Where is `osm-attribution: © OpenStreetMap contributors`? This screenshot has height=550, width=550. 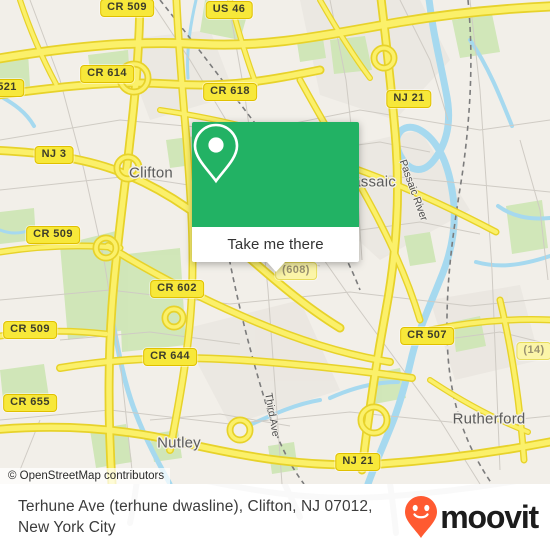
osm-attribution: © OpenStreetMap contributors is located at coordinates (85, 476).